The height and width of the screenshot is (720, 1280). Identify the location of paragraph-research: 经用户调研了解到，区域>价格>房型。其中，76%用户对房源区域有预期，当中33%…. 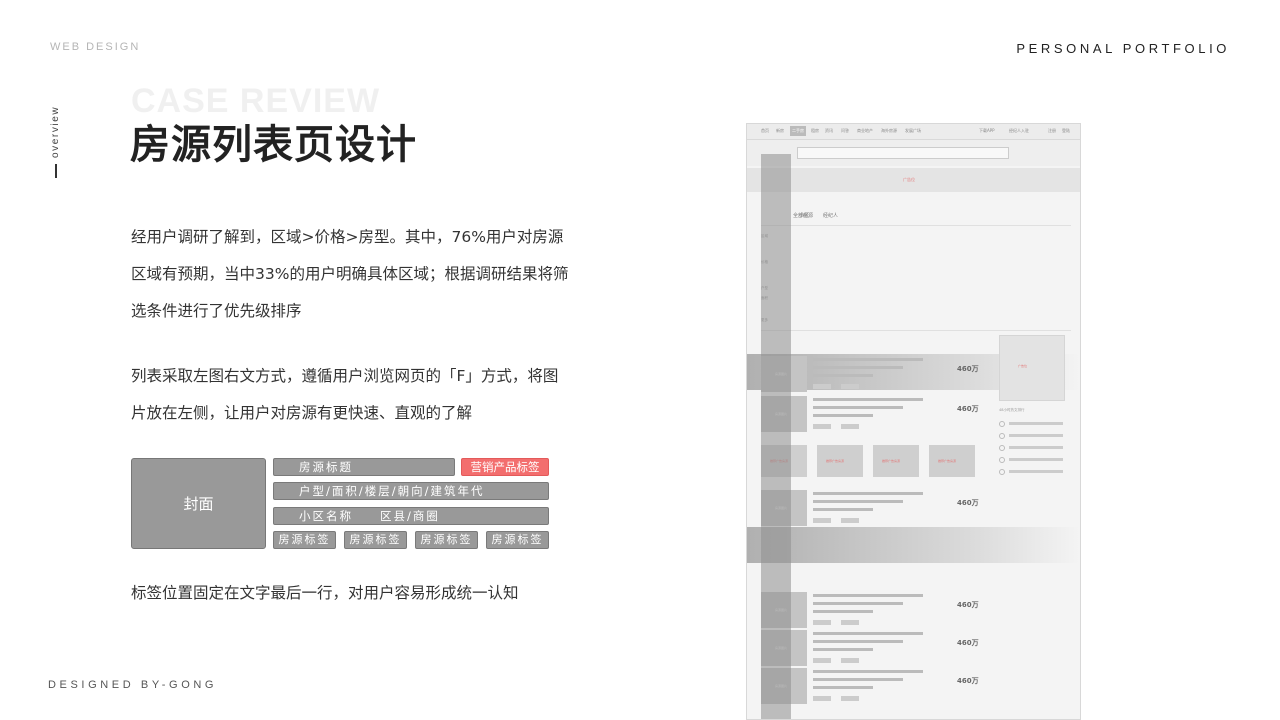
(350, 274).